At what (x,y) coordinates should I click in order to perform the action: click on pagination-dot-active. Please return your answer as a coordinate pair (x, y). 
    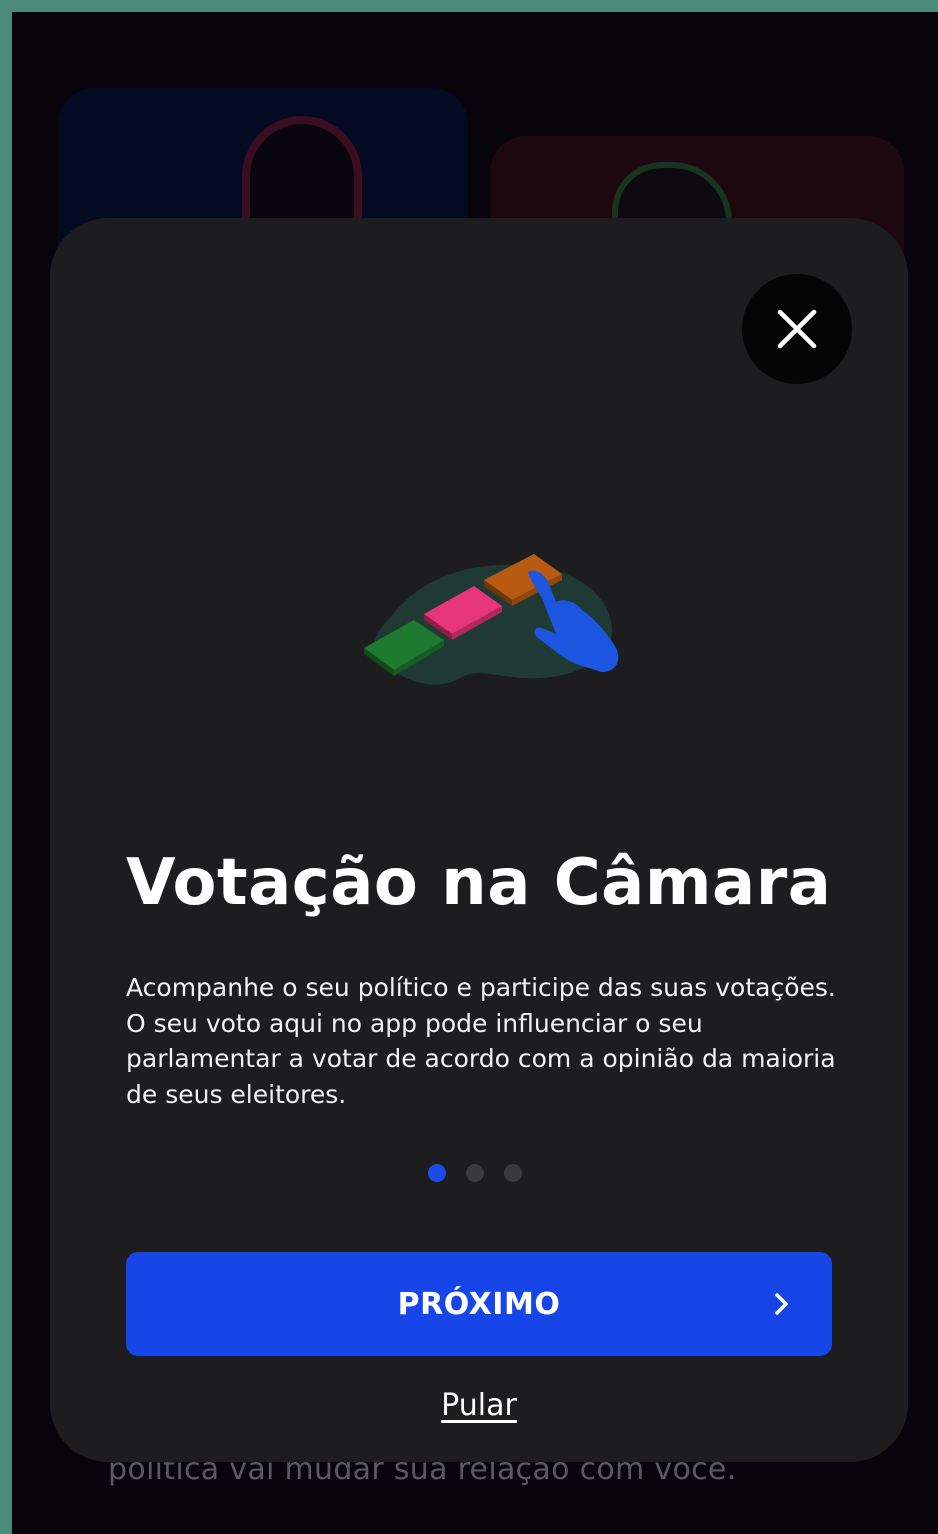
    Looking at the image, I should click on (437, 1173).